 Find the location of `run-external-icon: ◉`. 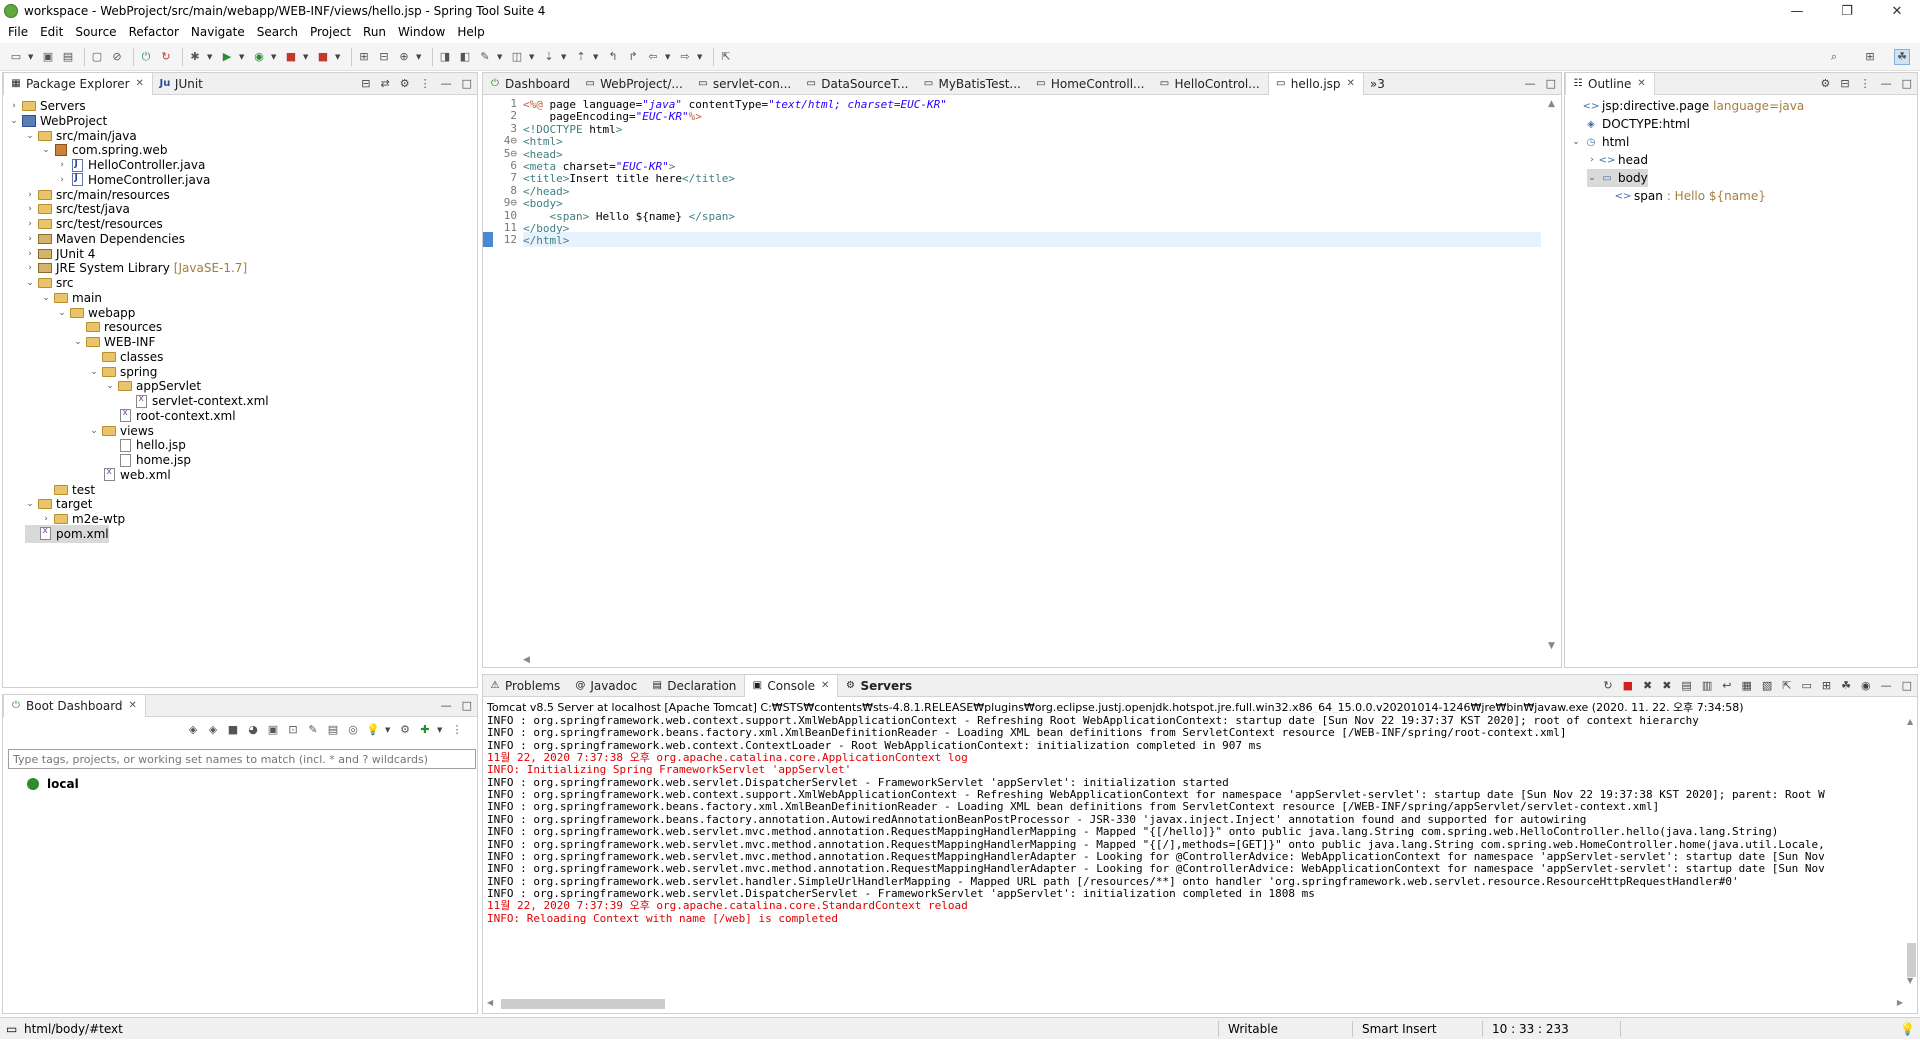

run-external-icon: ◉ is located at coordinates (259, 57).